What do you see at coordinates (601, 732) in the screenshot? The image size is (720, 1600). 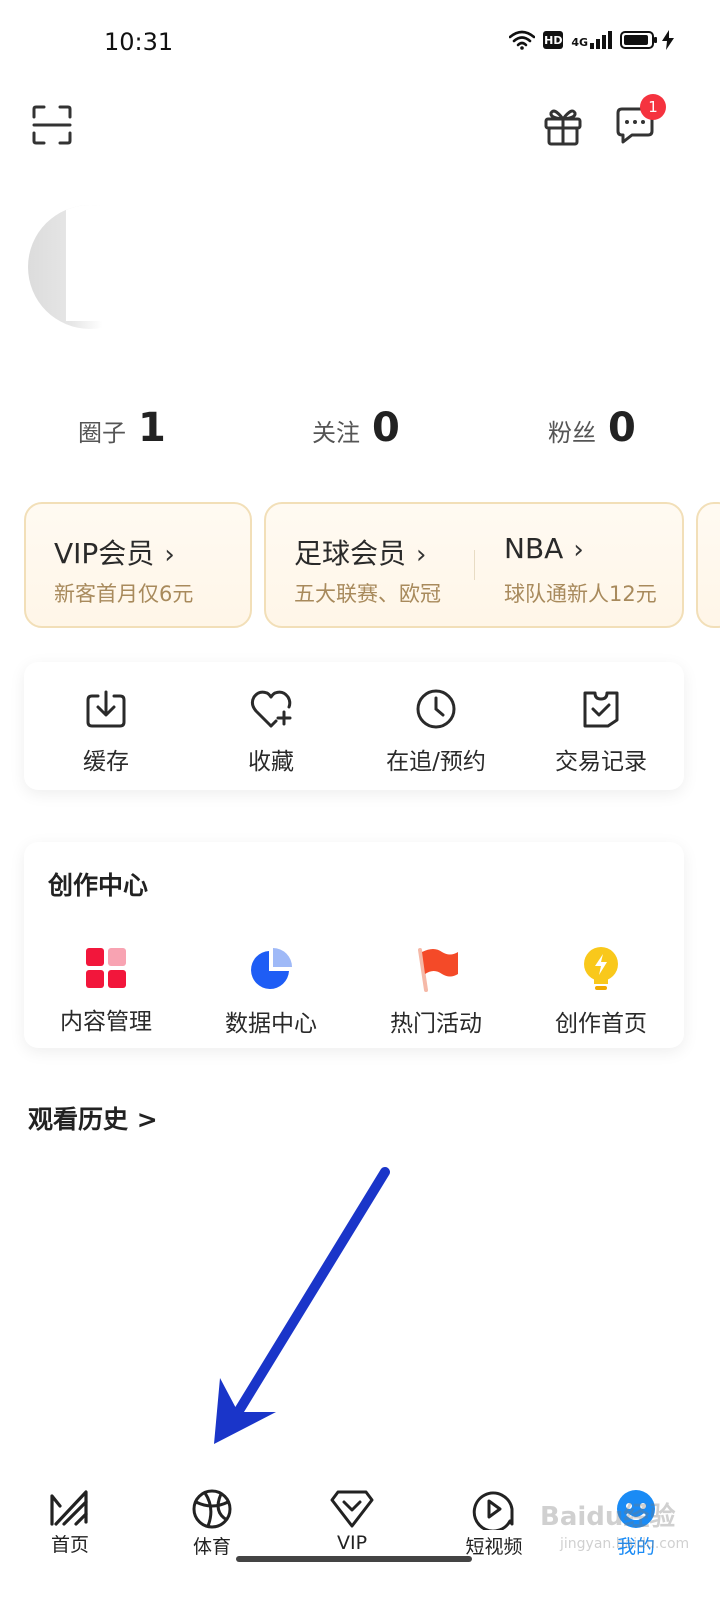 I see `transactions-button: 交易记录` at bounding box center [601, 732].